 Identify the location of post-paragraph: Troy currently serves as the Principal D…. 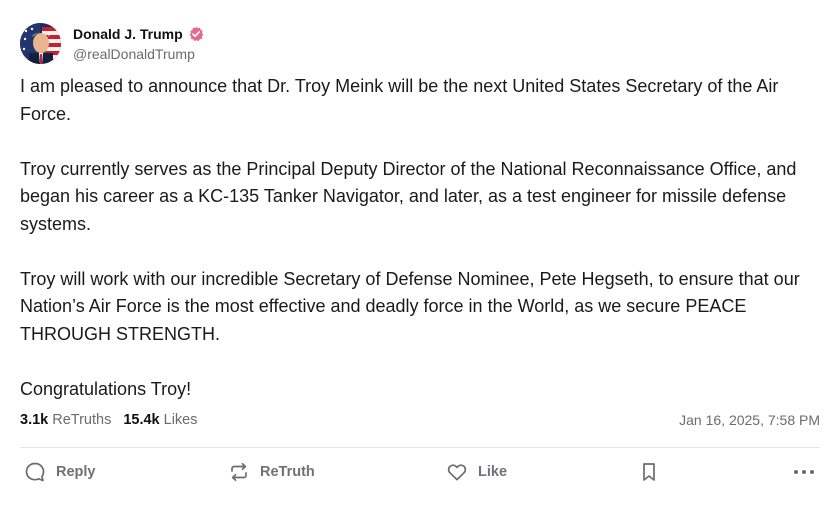
(408, 196).